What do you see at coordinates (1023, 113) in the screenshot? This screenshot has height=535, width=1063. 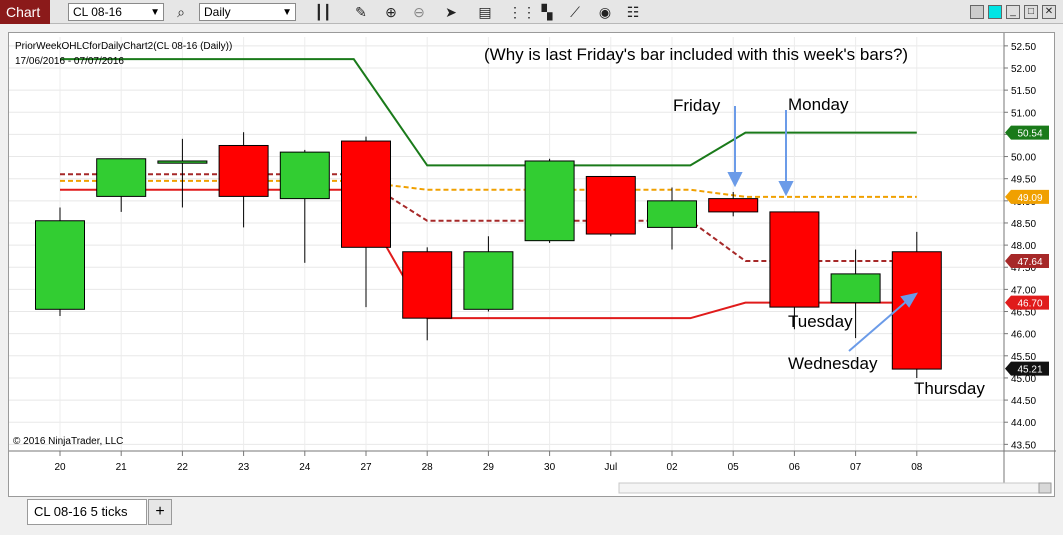 I see `y-tick-label: 51.00` at bounding box center [1023, 113].